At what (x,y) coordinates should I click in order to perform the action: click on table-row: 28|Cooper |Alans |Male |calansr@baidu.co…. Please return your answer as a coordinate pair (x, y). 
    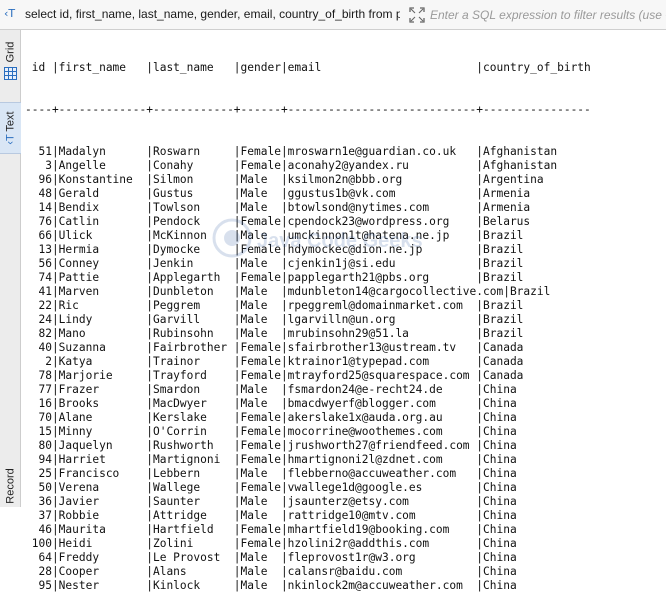
    Looking at the image, I should click on (271, 571).